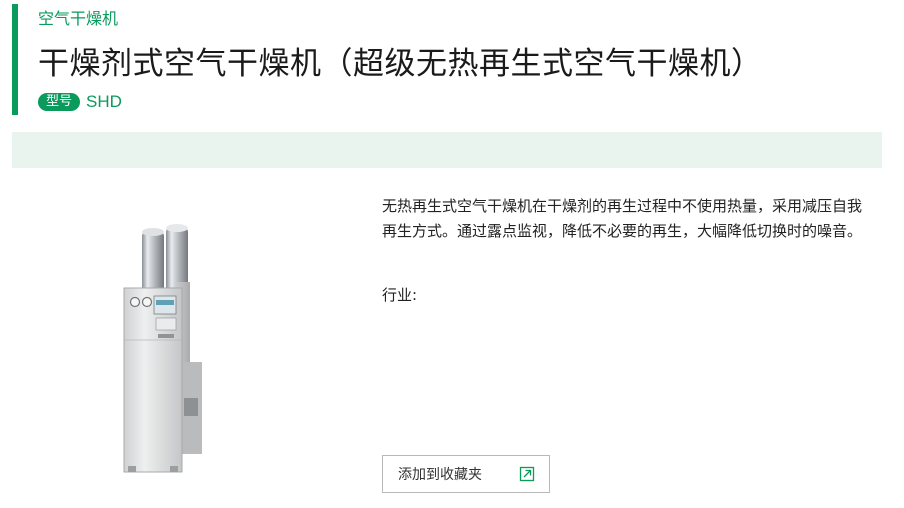  Describe the element at coordinates (59, 102) in the screenshot. I see `model-badge: 型号` at that location.